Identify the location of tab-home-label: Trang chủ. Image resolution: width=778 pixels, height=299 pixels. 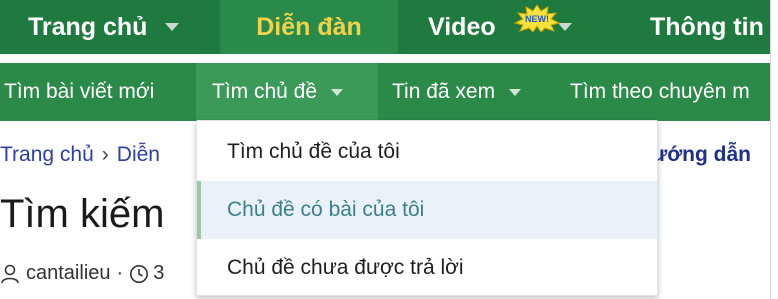
(88, 26).